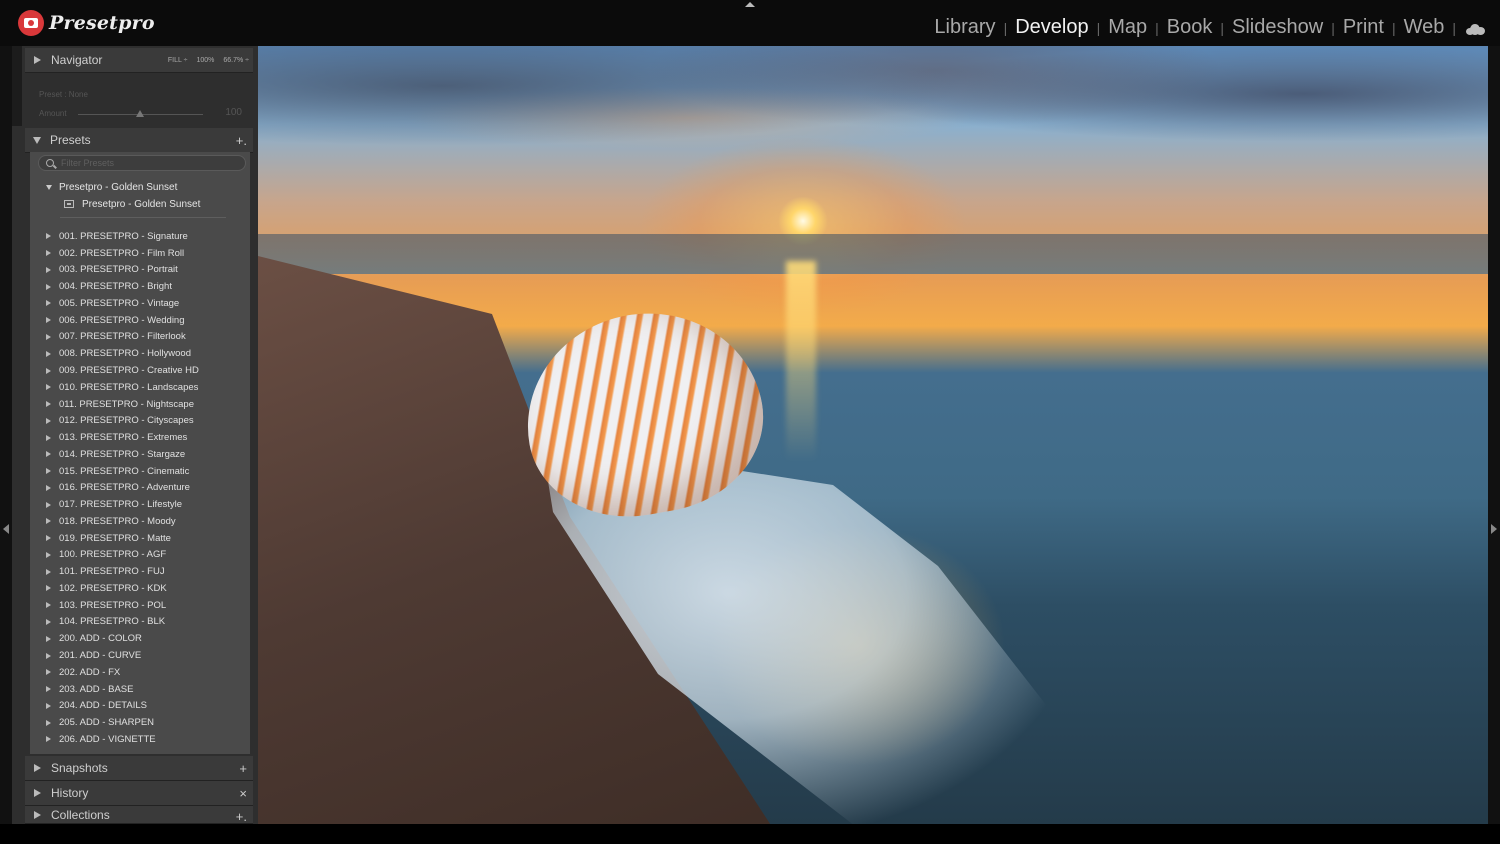 The image size is (1500, 844). What do you see at coordinates (139, 60) in the screenshot?
I see `navigator-header: Navigator FILL ÷ 100% 66.7% ÷` at bounding box center [139, 60].